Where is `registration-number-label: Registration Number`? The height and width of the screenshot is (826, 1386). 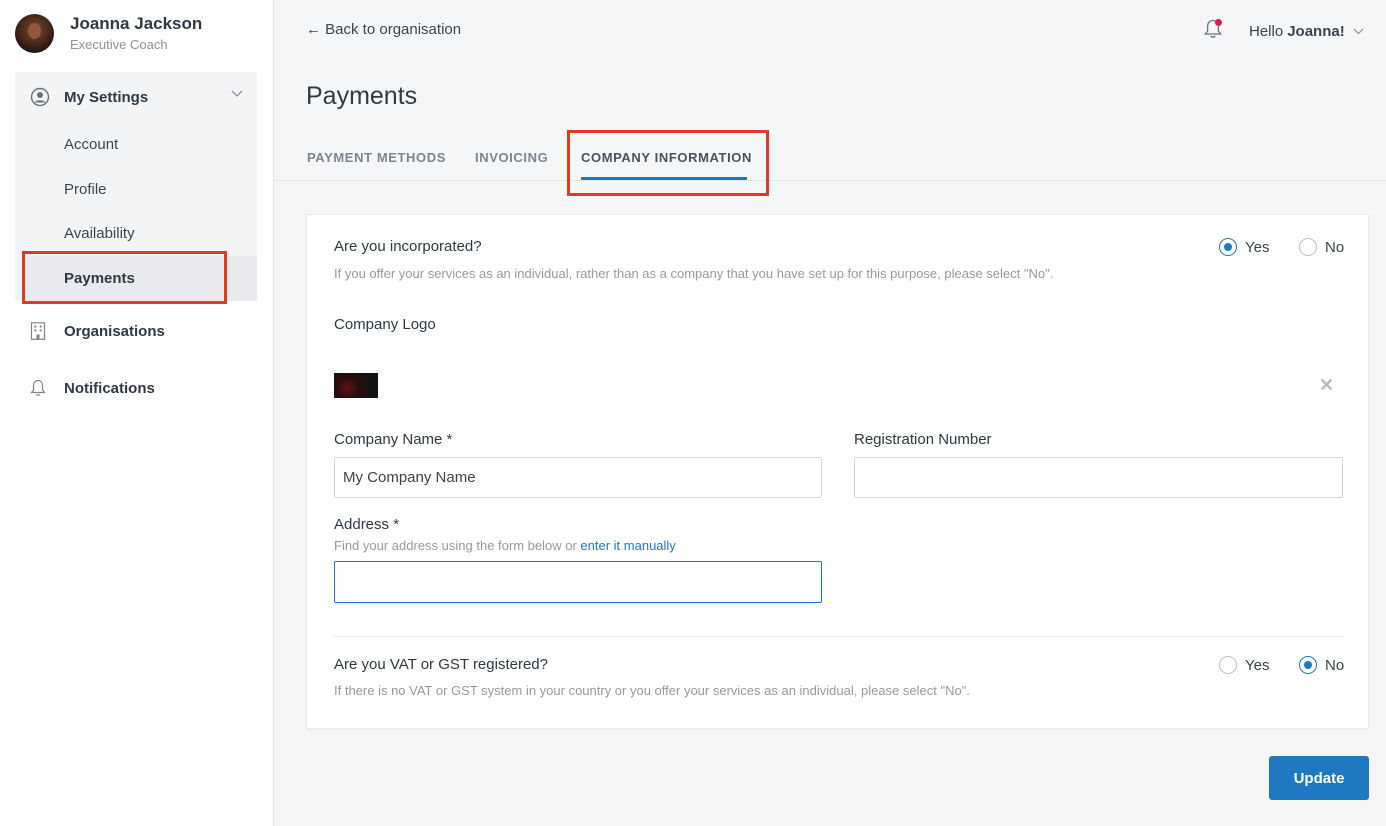 registration-number-label: Registration Number is located at coordinates (923, 439).